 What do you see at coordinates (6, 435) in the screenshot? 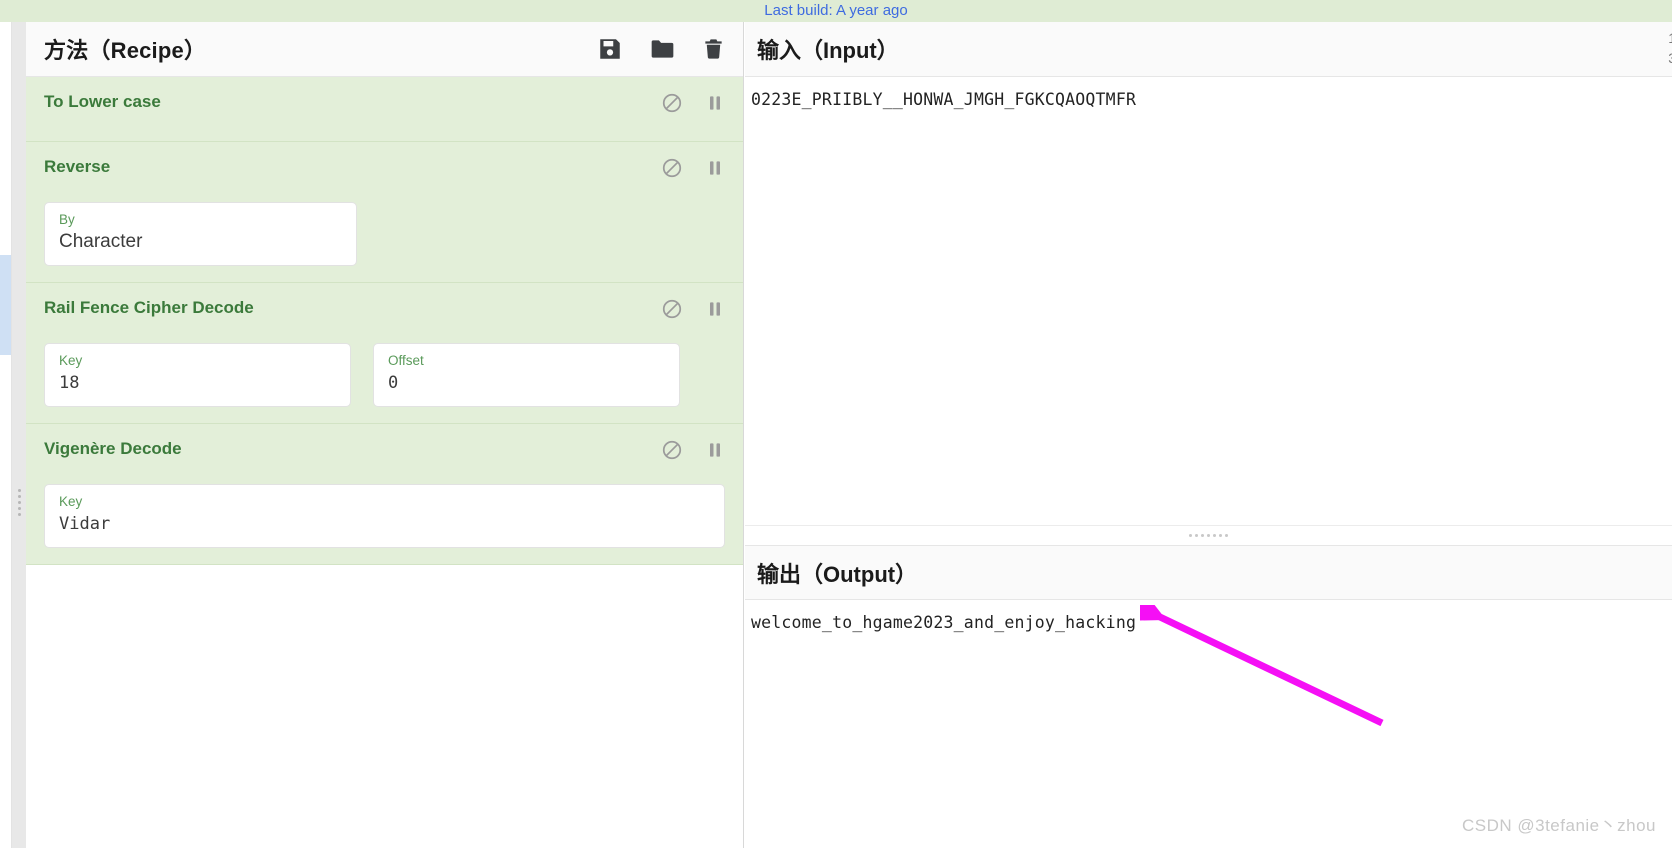
I see `left-rail` at bounding box center [6, 435].